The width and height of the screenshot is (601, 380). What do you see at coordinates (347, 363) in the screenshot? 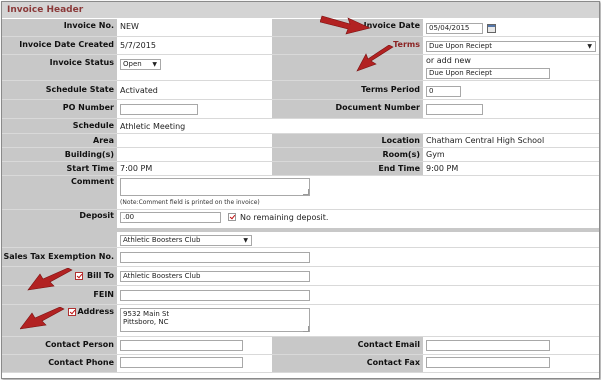
I see `contact-fax-label: Contact Fax` at bounding box center [347, 363].